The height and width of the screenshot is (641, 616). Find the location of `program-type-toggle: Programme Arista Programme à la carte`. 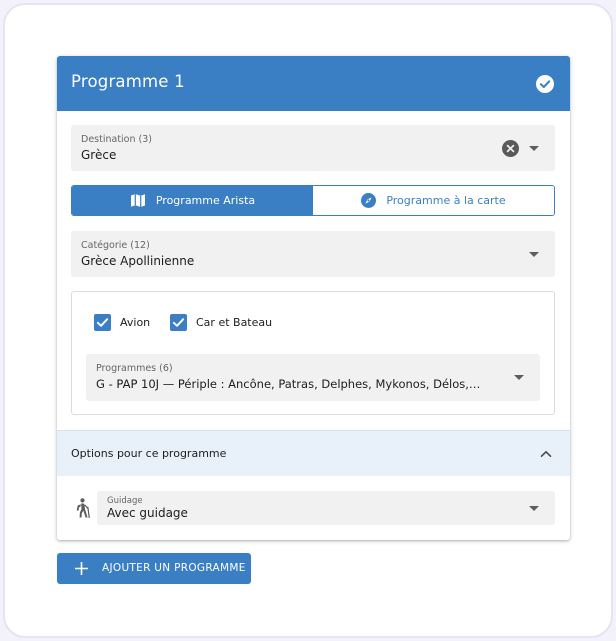

program-type-toggle: Programme Arista Programme à la carte is located at coordinates (313, 200).